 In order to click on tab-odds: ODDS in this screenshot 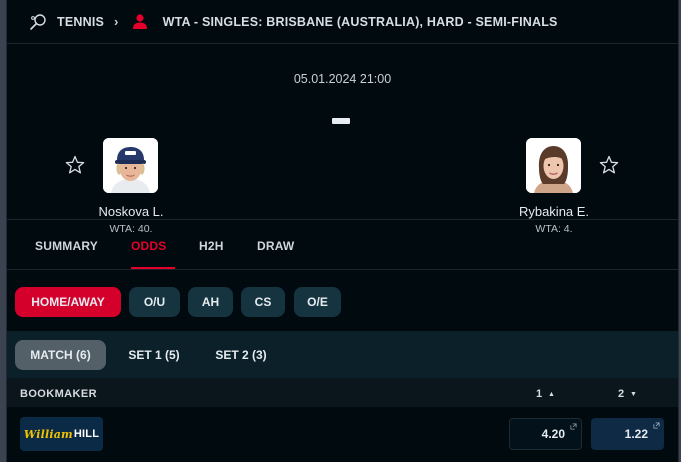, I will do `click(148, 246)`.